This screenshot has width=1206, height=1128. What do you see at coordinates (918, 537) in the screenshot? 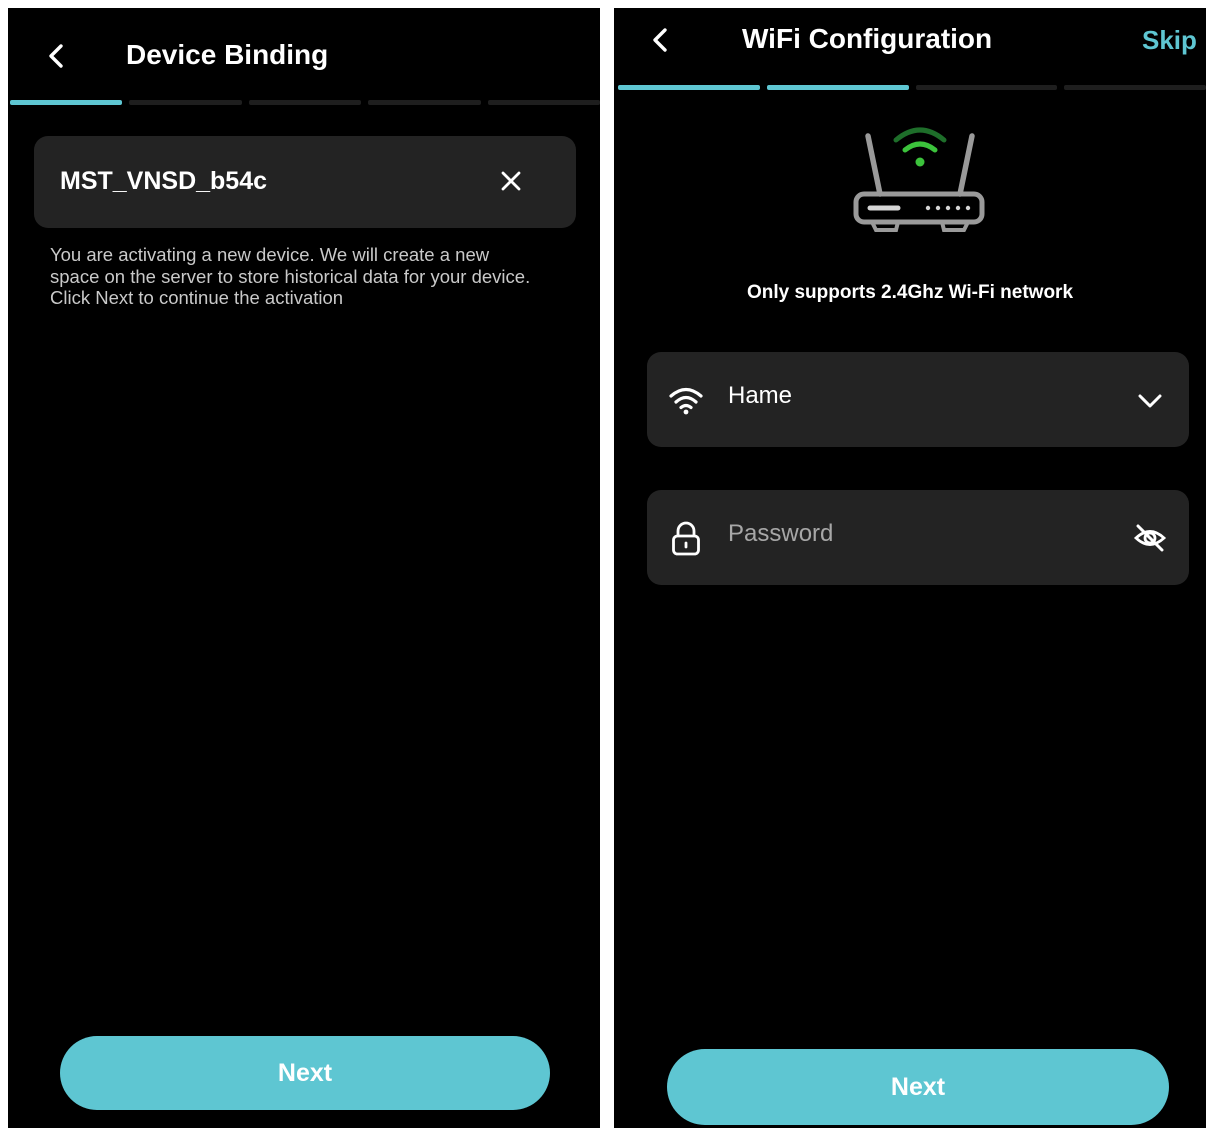
I see `password-field: Password` at bounding box center [918, 537].